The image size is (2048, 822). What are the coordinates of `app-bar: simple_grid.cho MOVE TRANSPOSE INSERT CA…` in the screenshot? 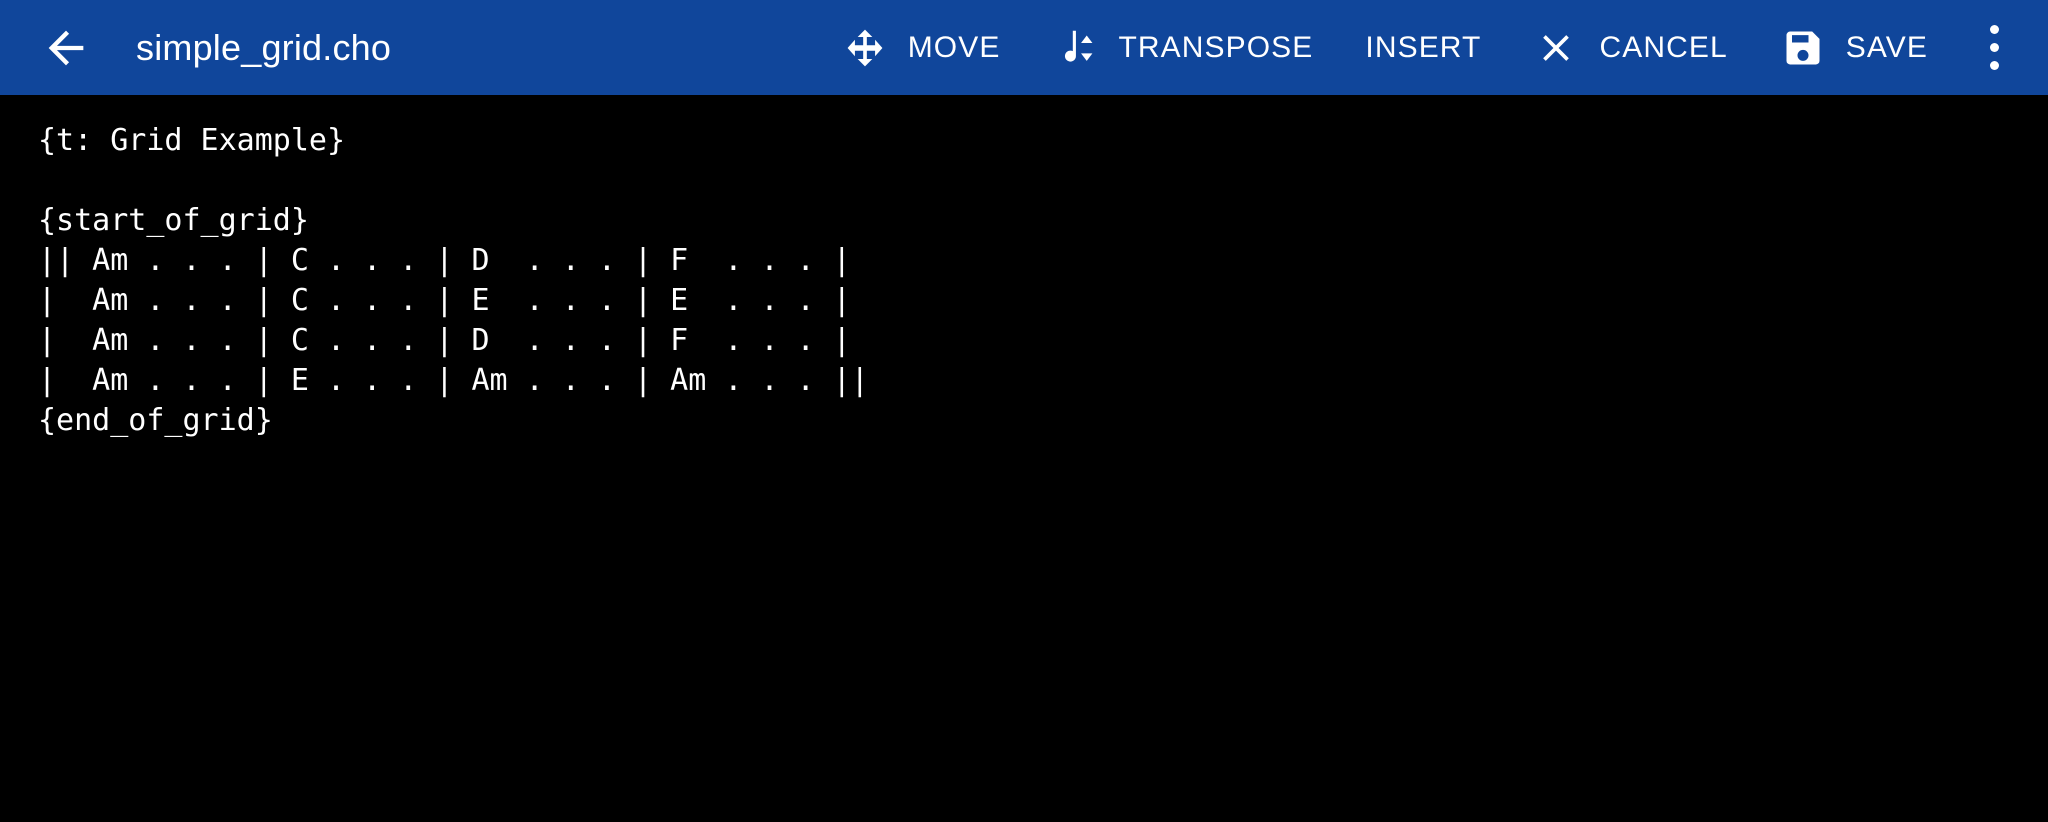 It's located at (1024, 47).